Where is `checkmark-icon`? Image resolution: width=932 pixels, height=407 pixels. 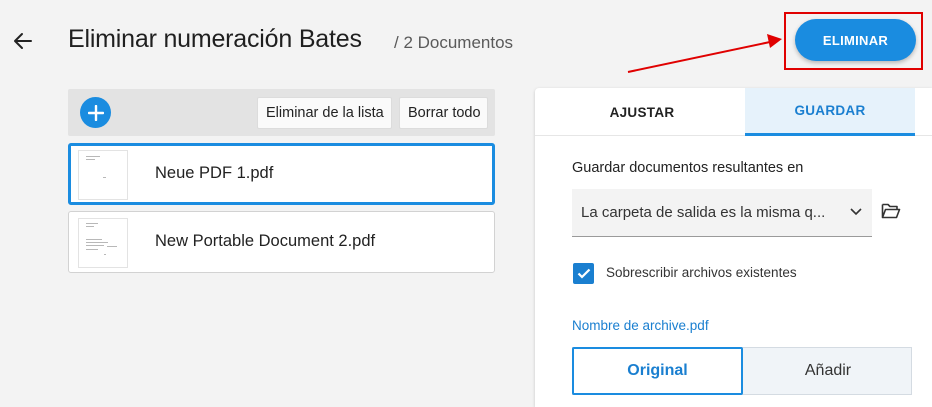
checkmark-icon is located at coordinates (583, 273).